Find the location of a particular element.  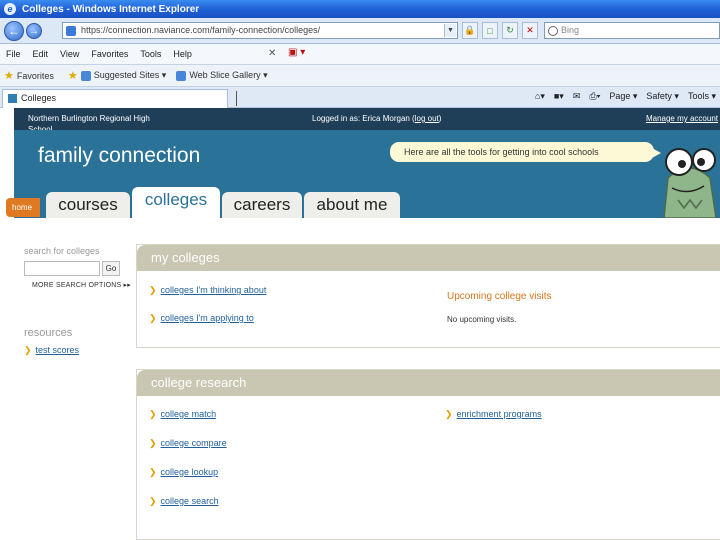

add-favorites-icon: ★ is located at coordinates (73, 75).